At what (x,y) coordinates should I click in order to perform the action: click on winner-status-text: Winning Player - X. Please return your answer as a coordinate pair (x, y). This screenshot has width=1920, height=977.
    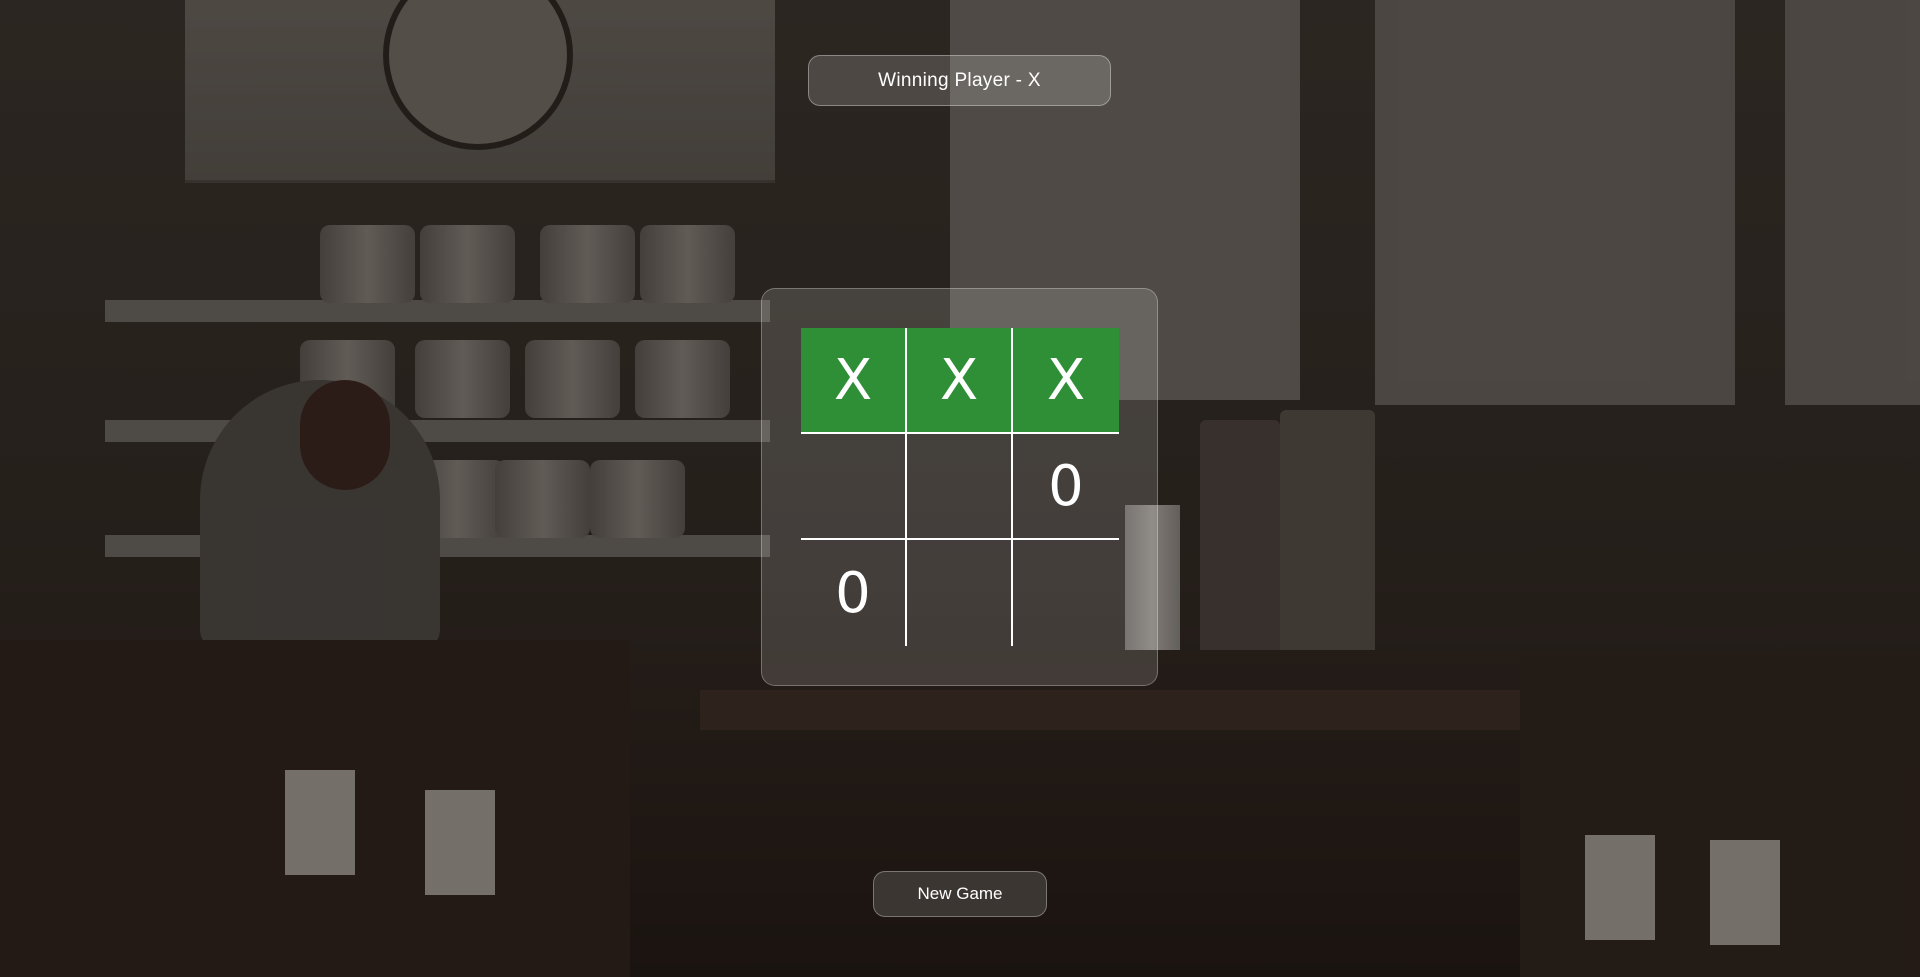
    Looking at the image, I should click on (959, 80).